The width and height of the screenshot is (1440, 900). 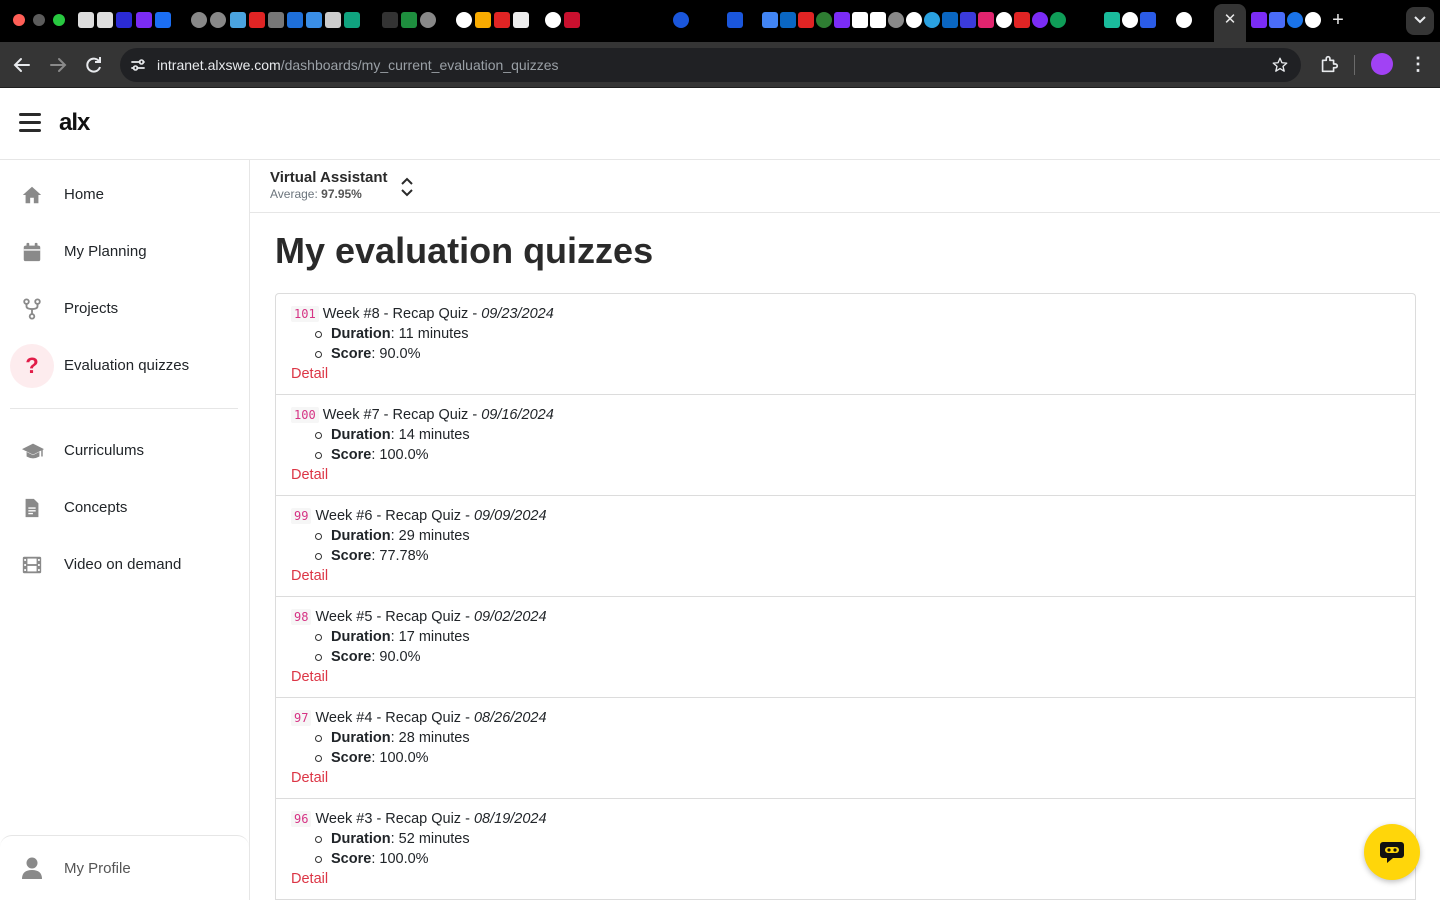 What do you see at coordinates (1280, 65) in the screenshot?
I see `bookmark-star-icon` at bounding box center [1280, 65].